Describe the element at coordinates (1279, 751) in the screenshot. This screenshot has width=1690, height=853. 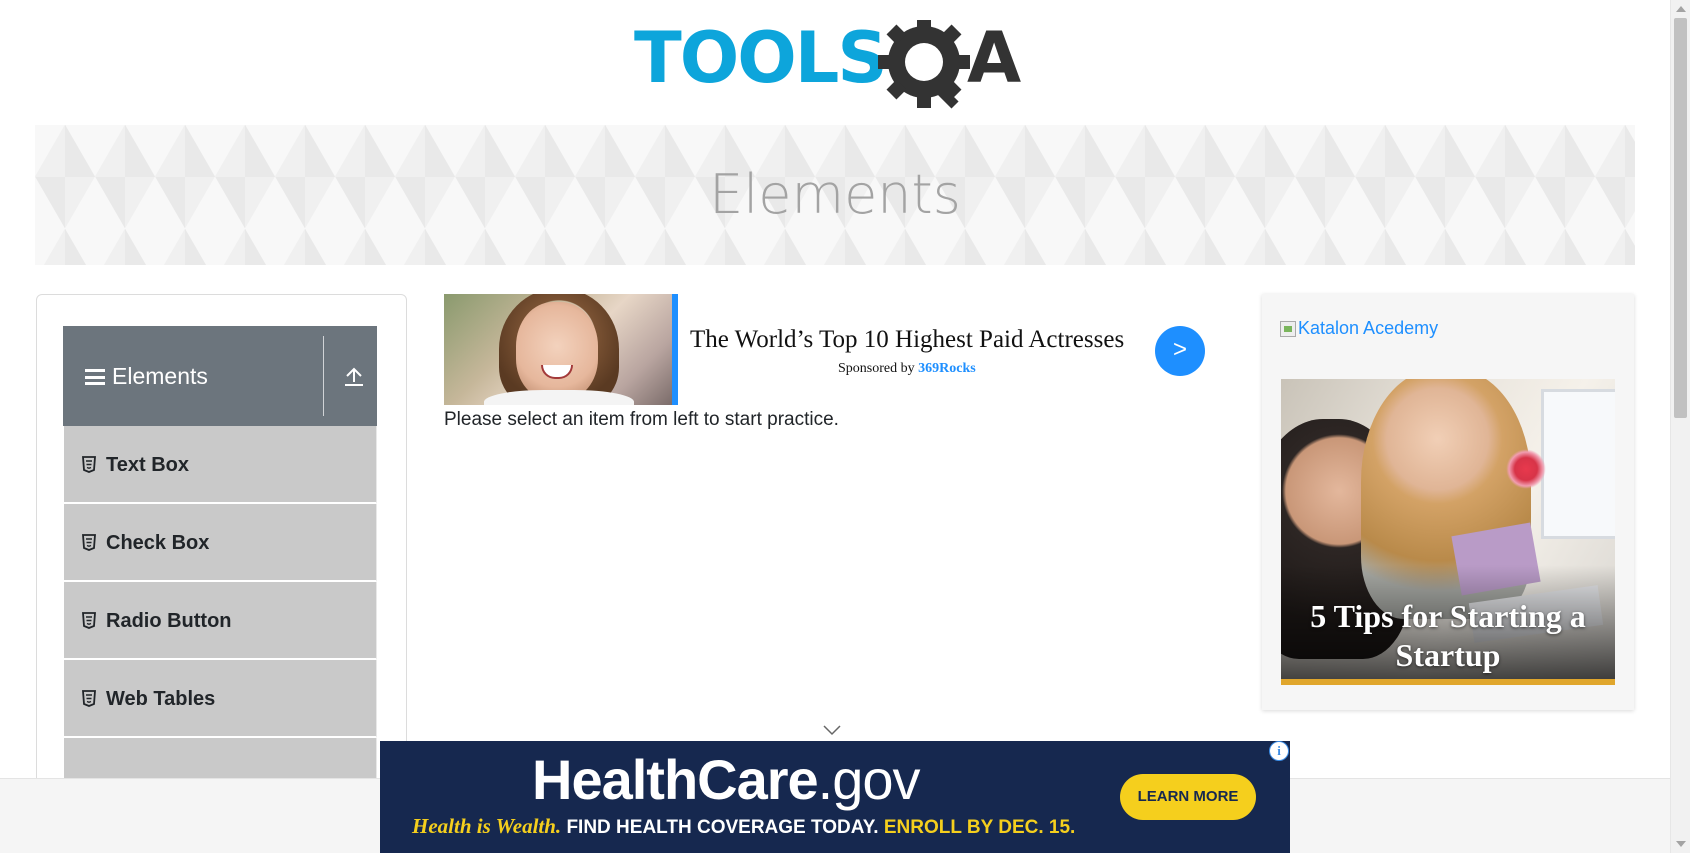
I see `ad-info-icon: i` at that location.